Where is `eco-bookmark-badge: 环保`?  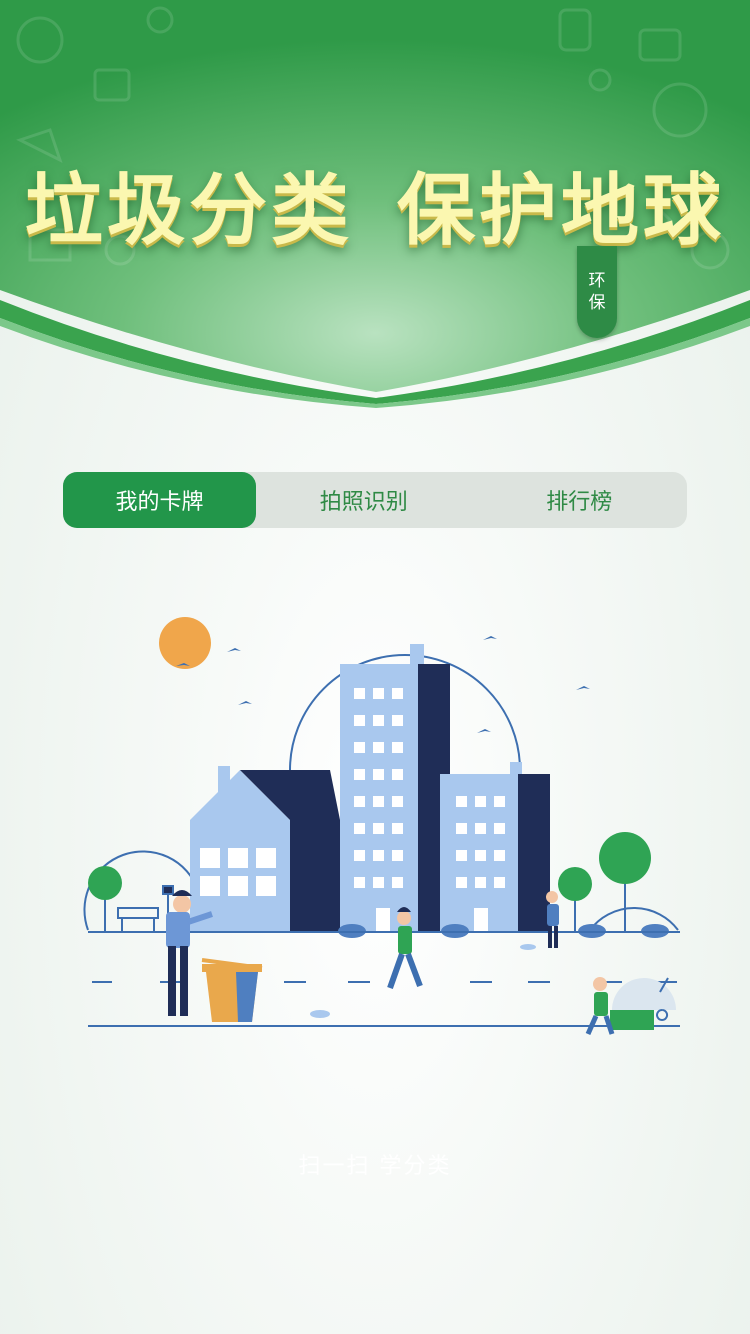
eco-bookmark-badge: 环保 is located at coordinates (597, 292).